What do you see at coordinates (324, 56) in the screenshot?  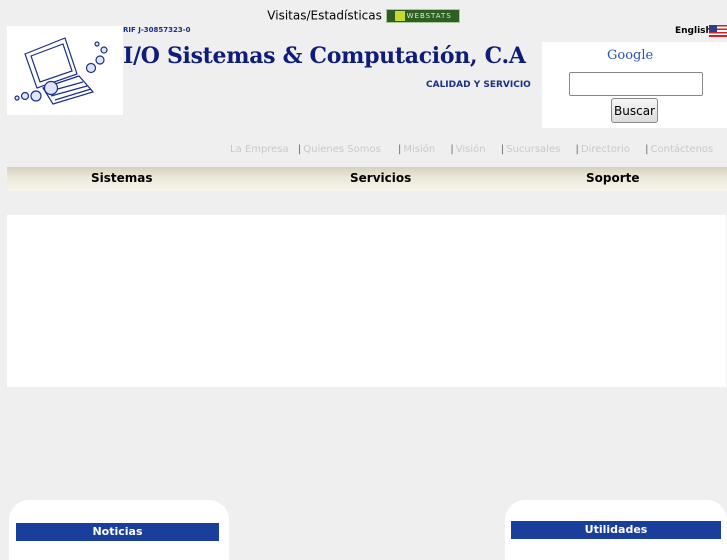 I see `company-name: I/O Sistemas & Computación, C.A` at bounding box center [324, 56].